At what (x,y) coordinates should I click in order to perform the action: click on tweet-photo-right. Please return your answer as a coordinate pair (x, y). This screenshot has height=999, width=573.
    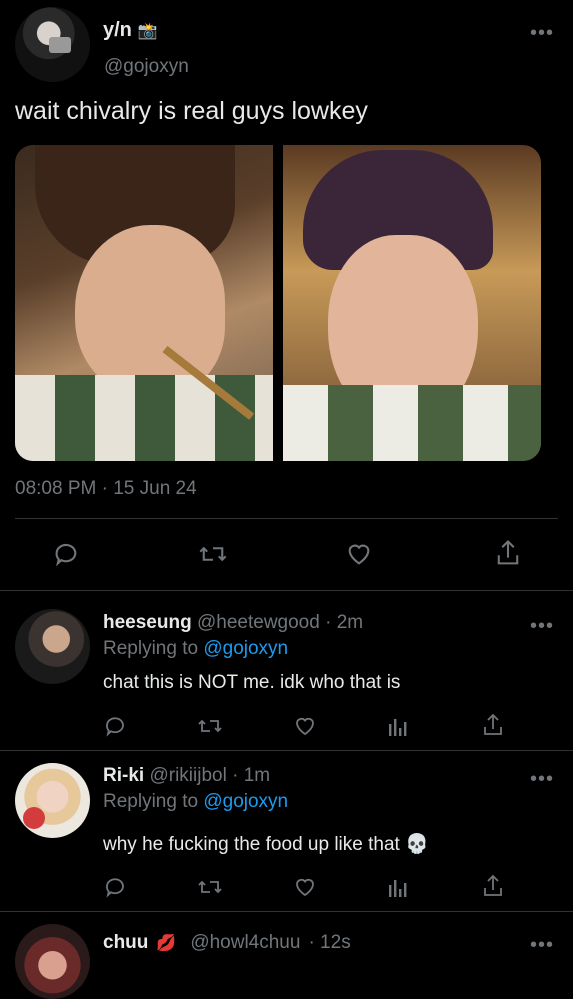
    Looking at the image, I should click on (412, 303).